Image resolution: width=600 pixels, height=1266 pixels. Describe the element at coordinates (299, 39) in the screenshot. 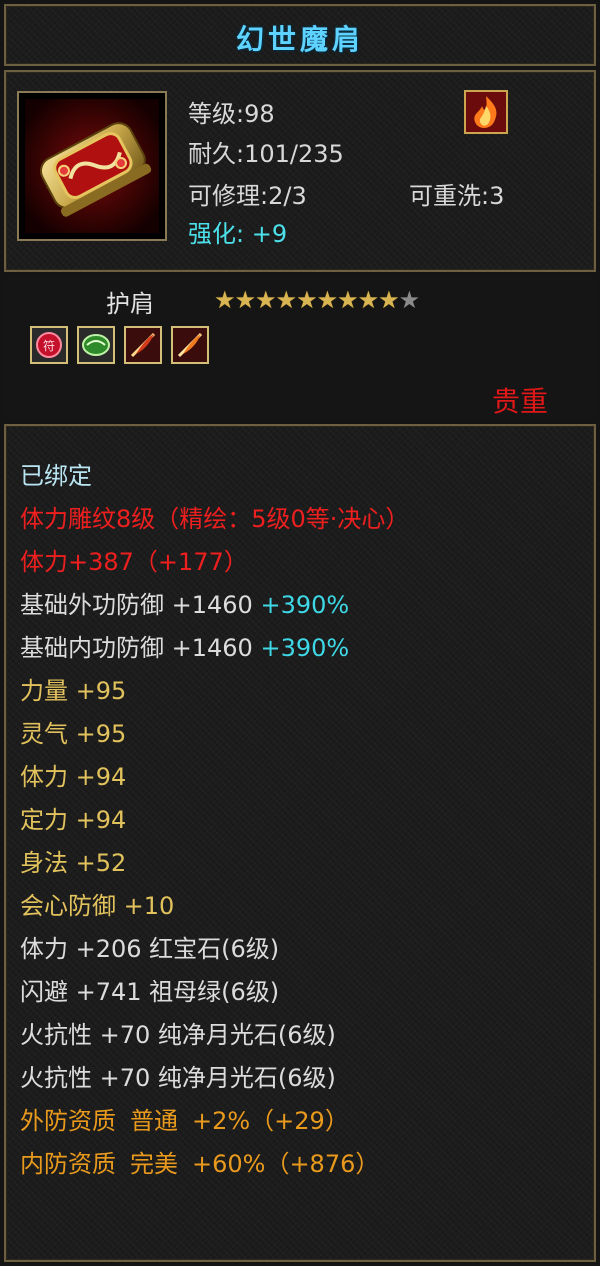

I see `item-name-title: 幻世魔肩` at that location.